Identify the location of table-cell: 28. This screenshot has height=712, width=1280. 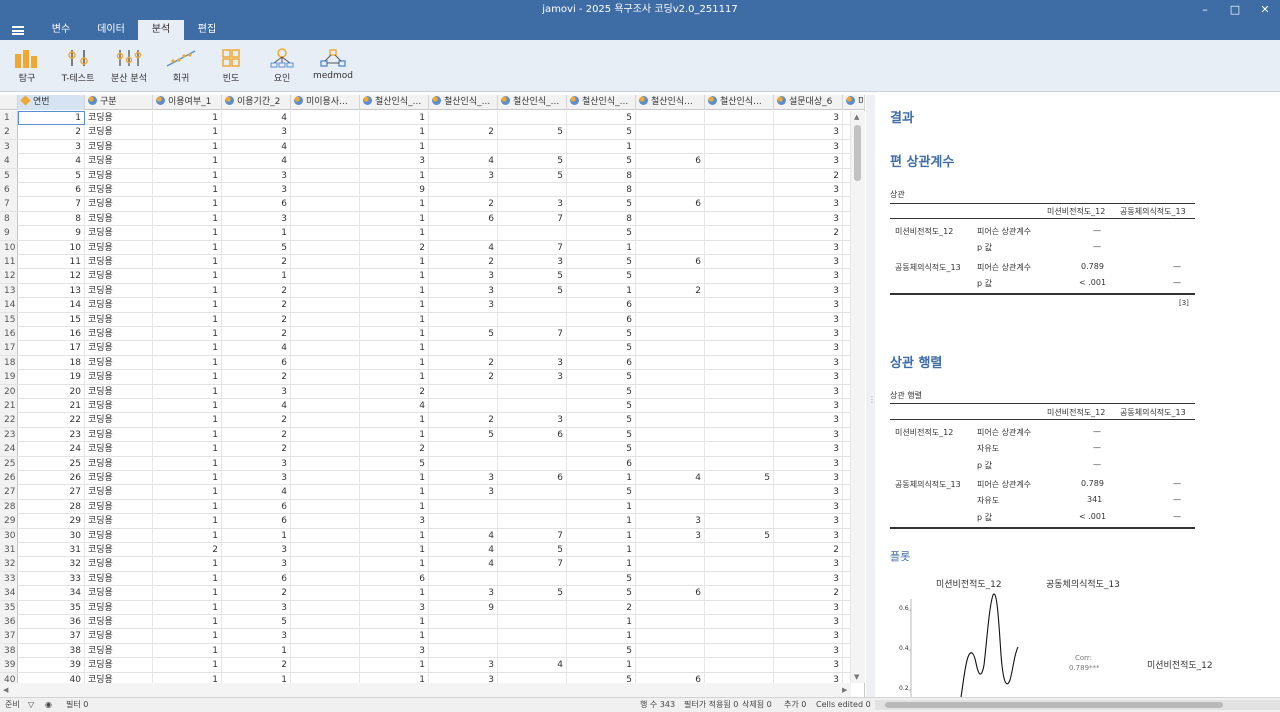
(51, 506).